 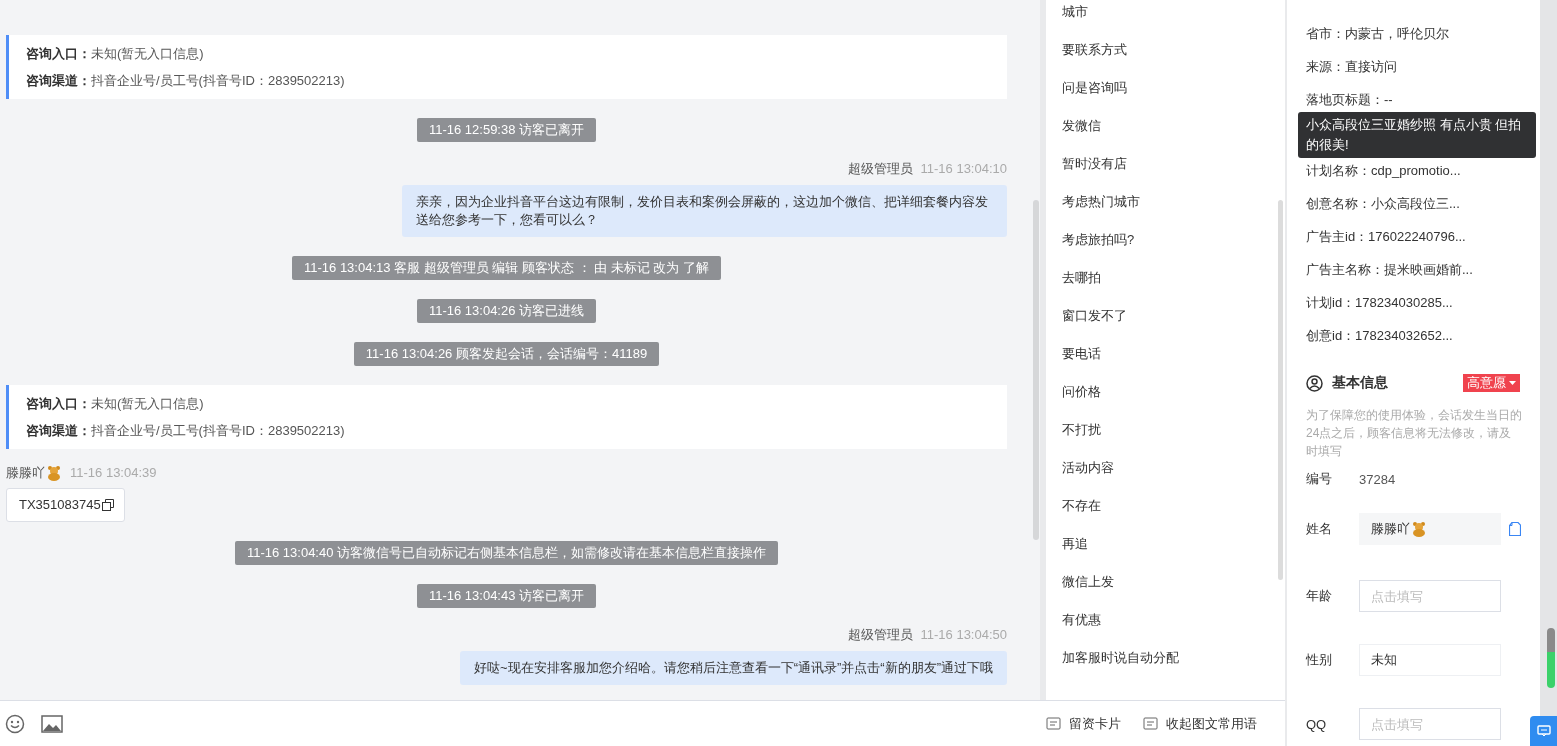 What do you see at coordinates (1170, 50) in the screenshot?
I see `phrase-item: 要联系方式` at bounding box center [1170, 50].